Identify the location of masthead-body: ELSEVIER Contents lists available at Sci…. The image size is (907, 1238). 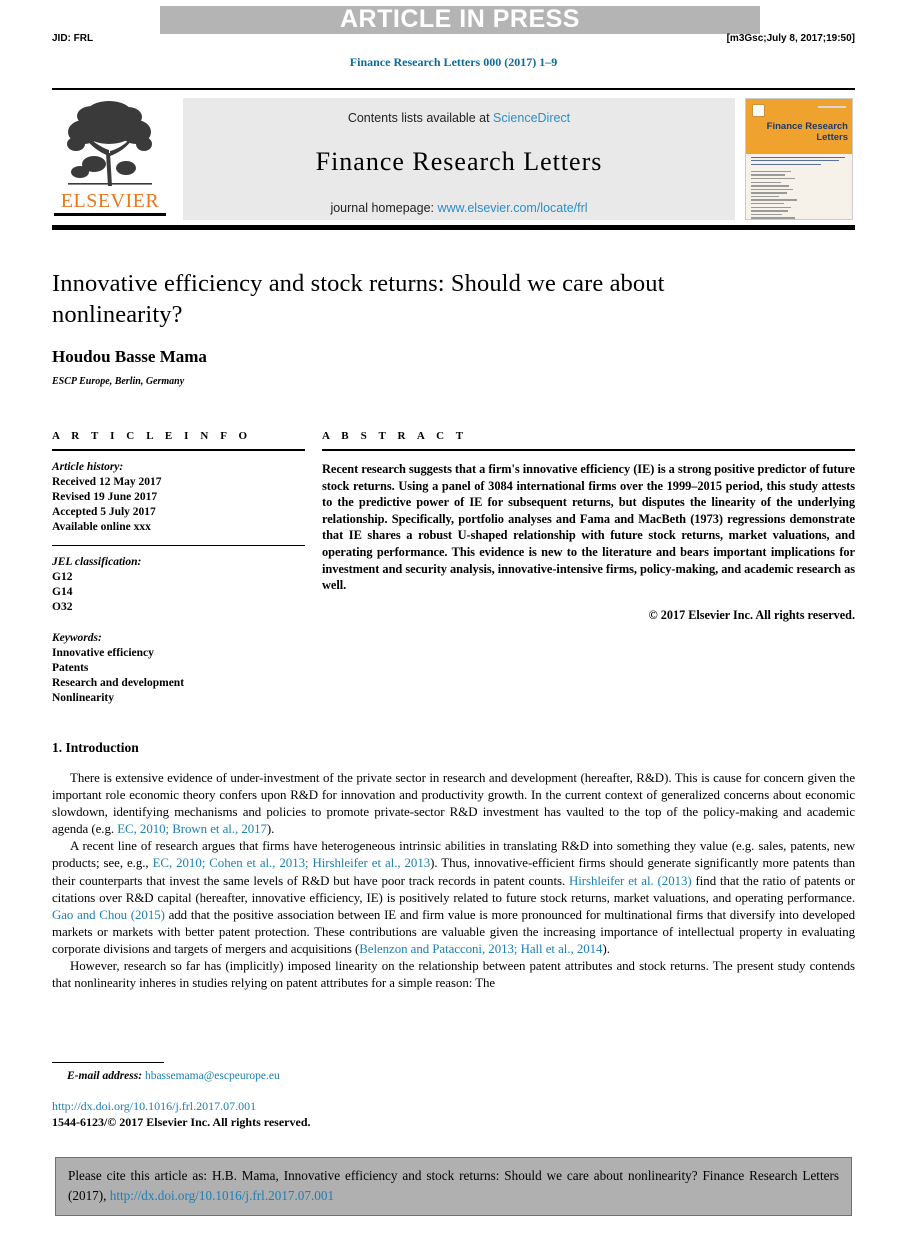
(453, 158).